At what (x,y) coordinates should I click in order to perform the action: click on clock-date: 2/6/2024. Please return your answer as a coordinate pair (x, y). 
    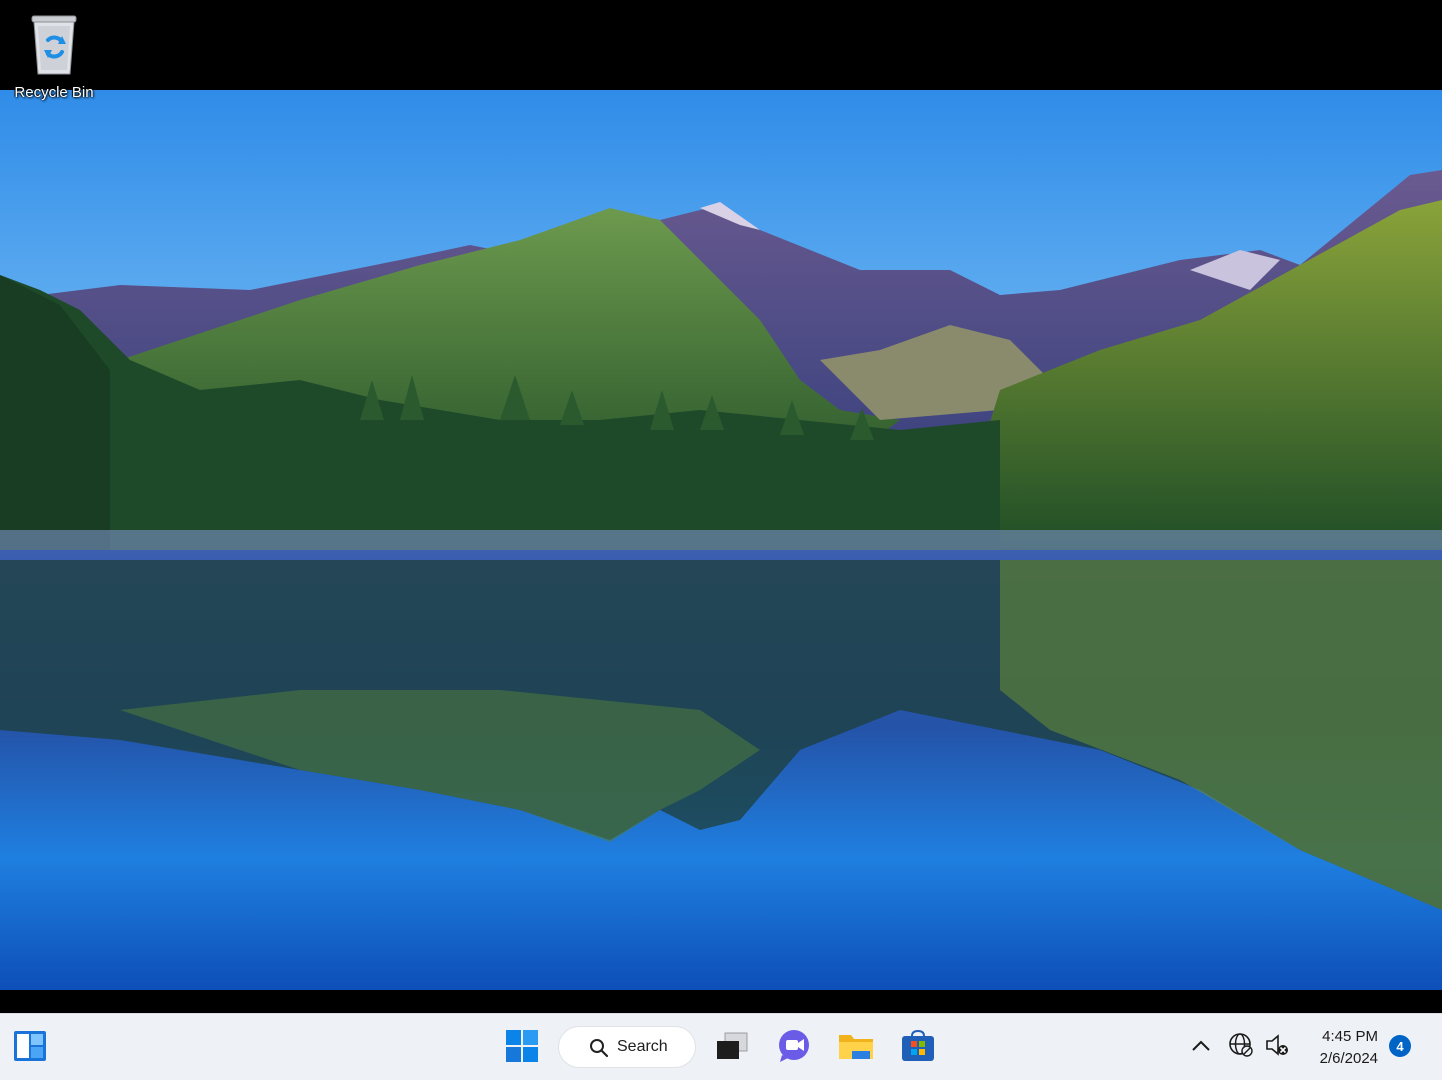
    Looking at the image, I should click on (1348, 1058).